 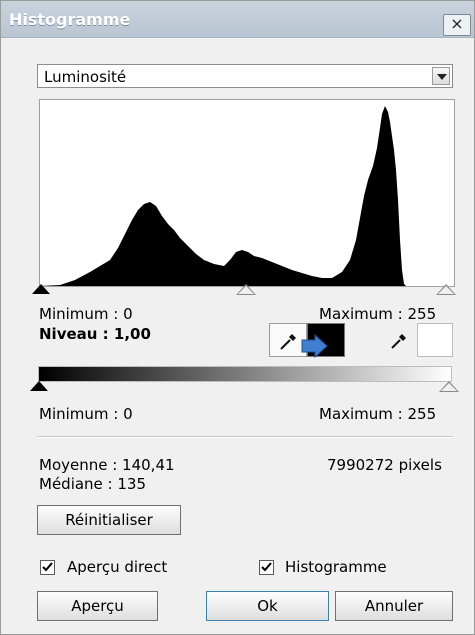 I want to click on white-eyedropper-button, so click(x=398, y=340).